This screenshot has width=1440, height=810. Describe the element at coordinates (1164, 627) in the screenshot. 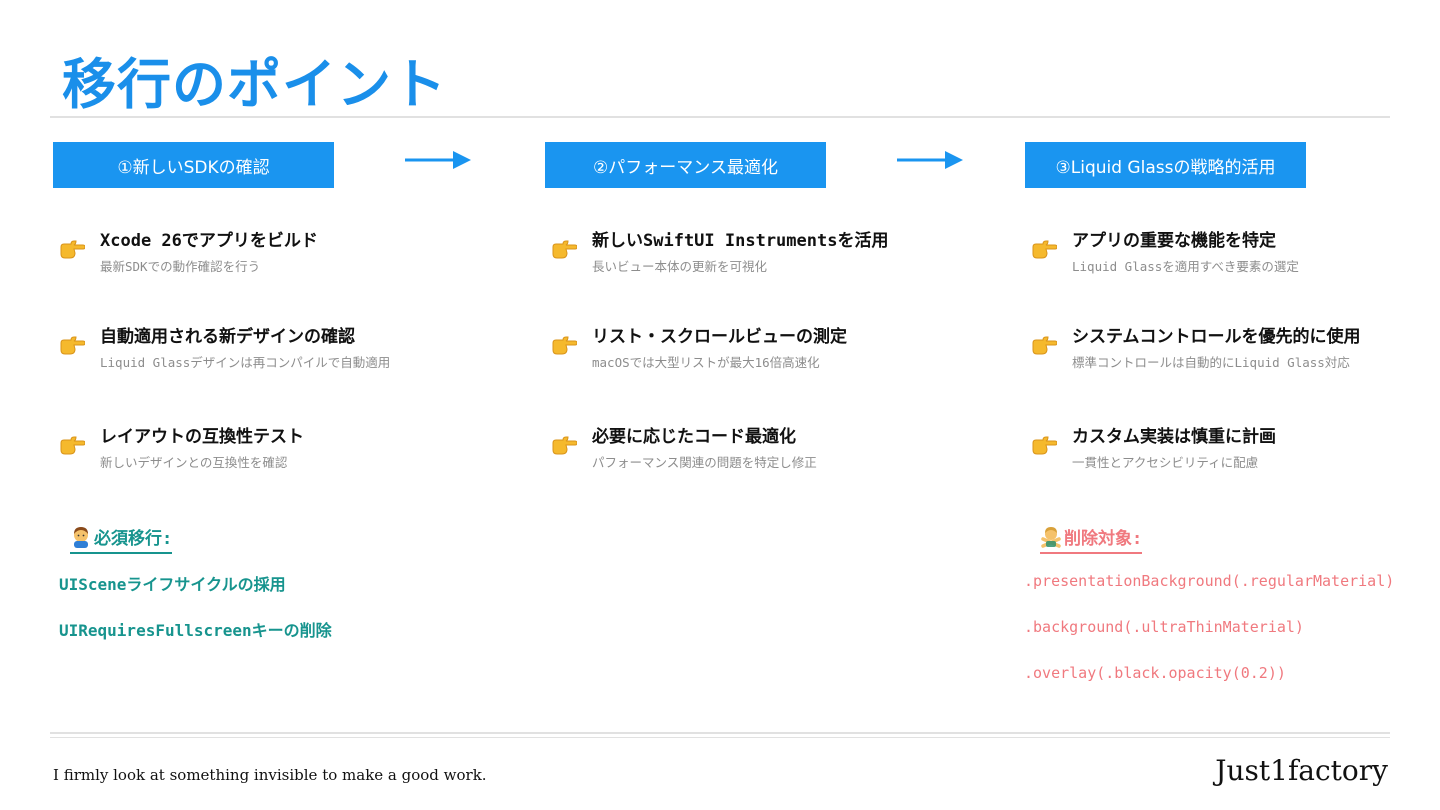

I see `removal-target-item: .background(.ultraThinMaterial)` at that location.